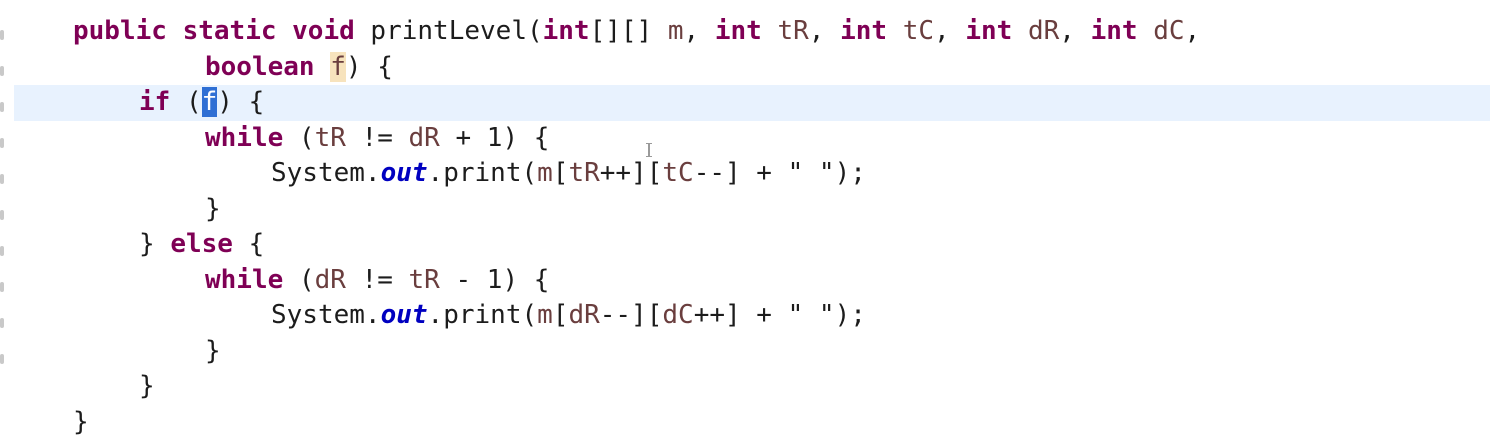  What do you see at coordinates (745, 139) in the screenshot?
I see `code-line: while (tR != dR + 1) {` at bounding box center [745, 139].